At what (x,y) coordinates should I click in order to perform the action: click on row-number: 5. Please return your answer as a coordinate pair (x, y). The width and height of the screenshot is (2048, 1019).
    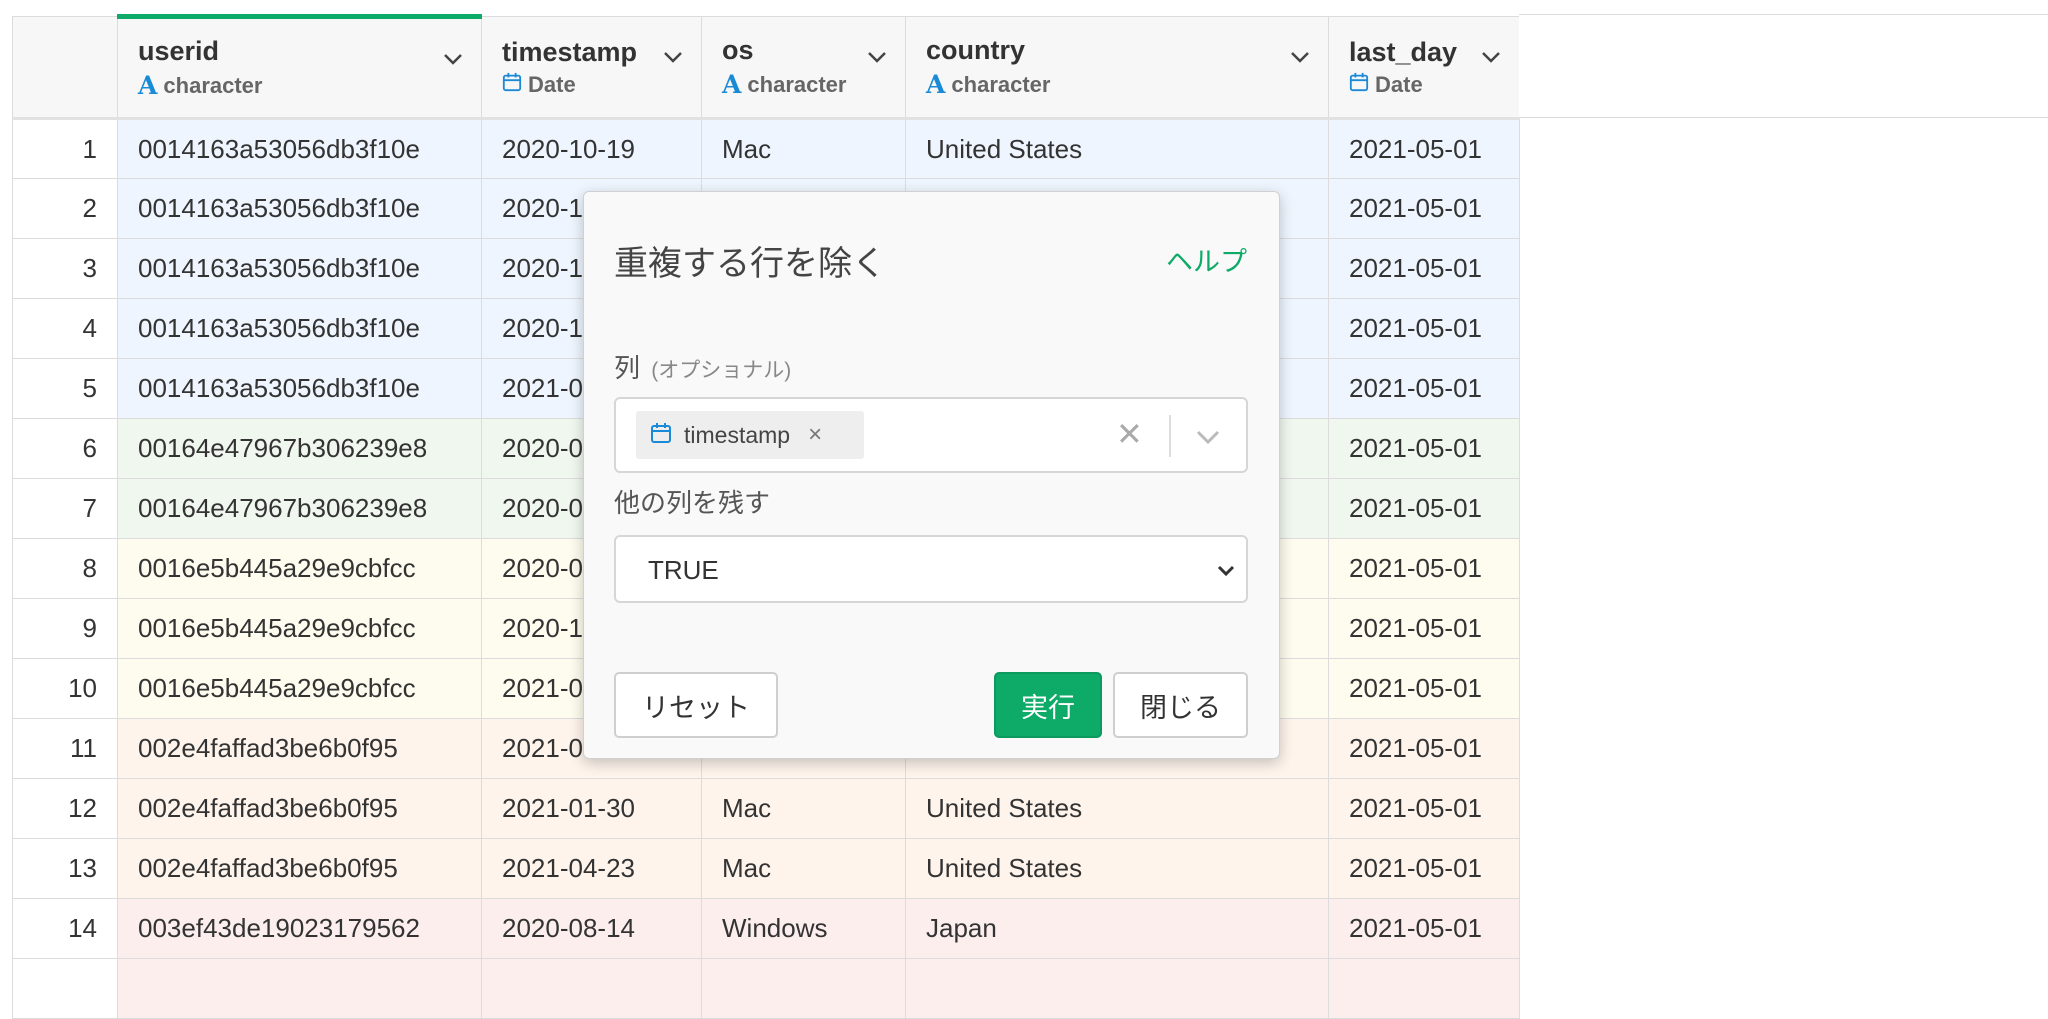
    Looking at the image, I should click on (65, 388).